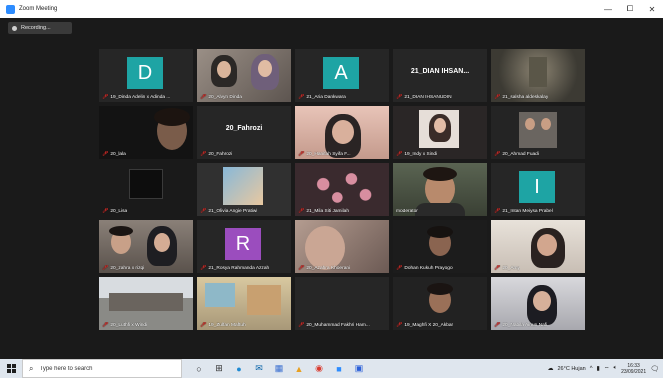  What do you see at coordinates (11, 368) in the screenshot?
I see `start-button` at bounding box center [11, 368].